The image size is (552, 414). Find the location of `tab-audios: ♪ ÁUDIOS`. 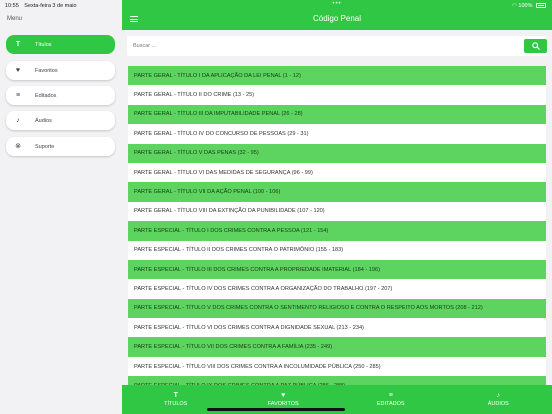

tab-audios: ♪ ÁUDIOS is located at coordinates (498, 399).